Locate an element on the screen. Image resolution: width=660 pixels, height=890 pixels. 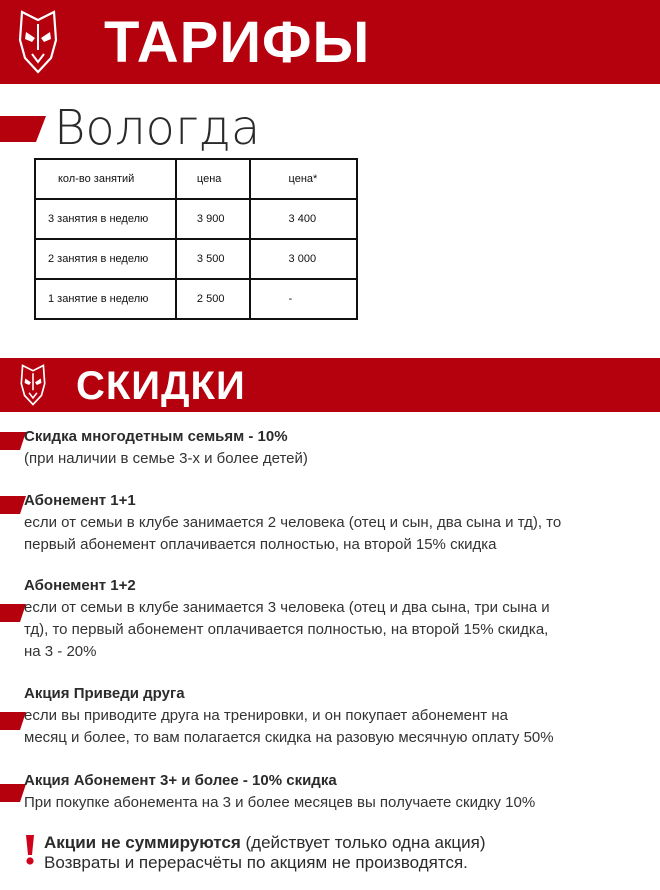
table-cell: 2 занятия в неделю is located at coordinates (105, 259).